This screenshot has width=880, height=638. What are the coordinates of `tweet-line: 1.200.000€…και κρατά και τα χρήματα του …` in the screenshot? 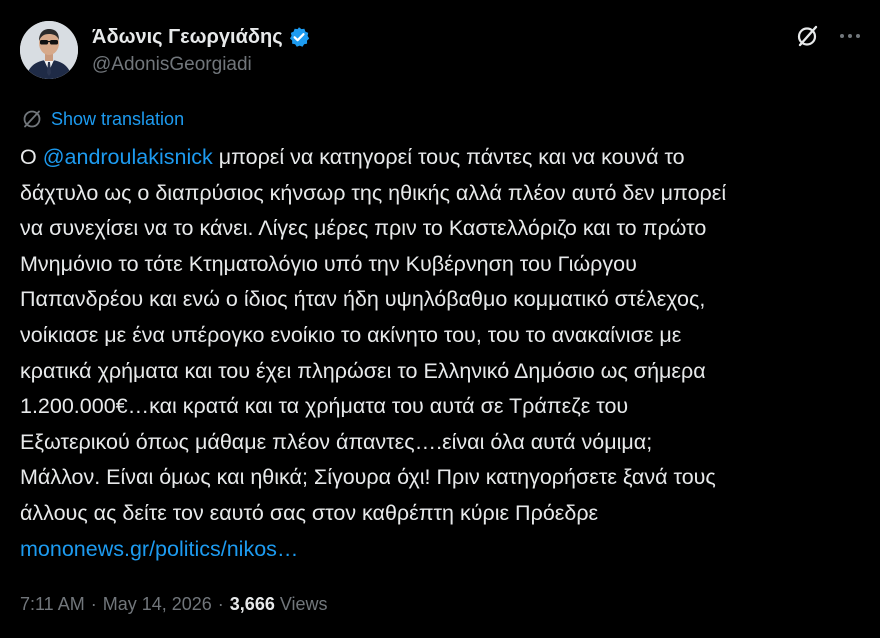 It's located at (324, 406).